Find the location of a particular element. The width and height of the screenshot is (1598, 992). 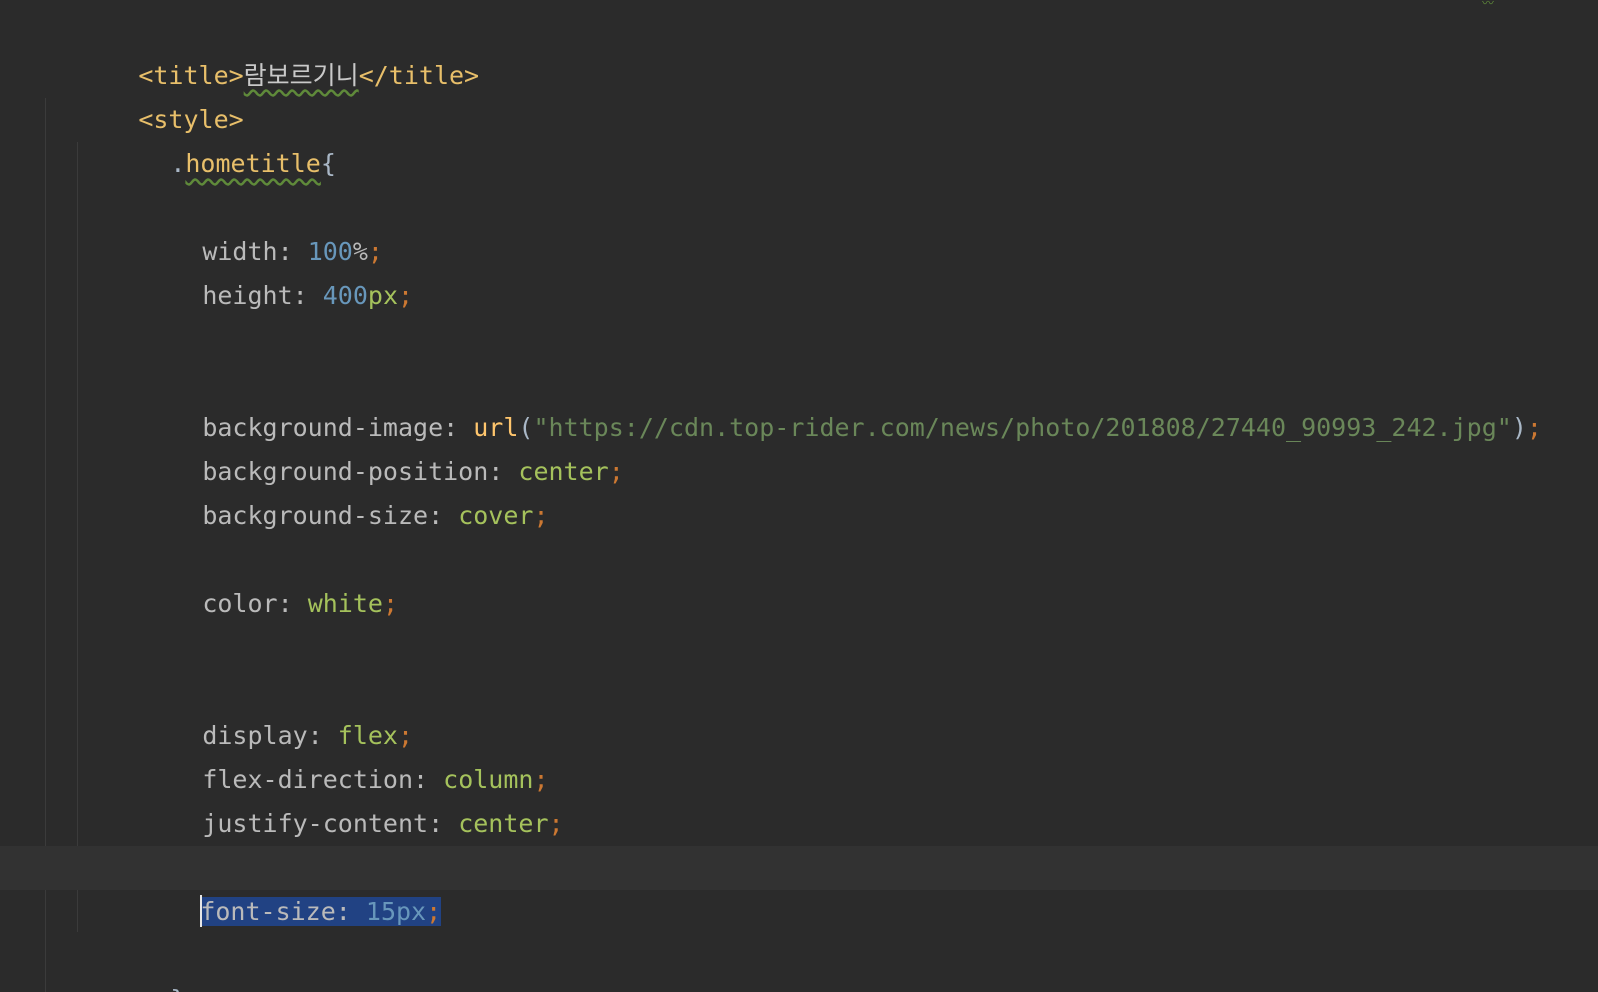

value-height-unit: px is located at coordinates (382, 295).